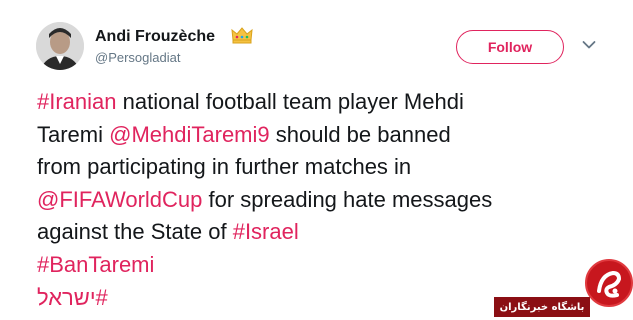 Image resolution: width=633 pixels, height=320 pixels. Describe the element at coordinates (589, 45) in the screenshot. I see `chevron-down-icon` at that location.